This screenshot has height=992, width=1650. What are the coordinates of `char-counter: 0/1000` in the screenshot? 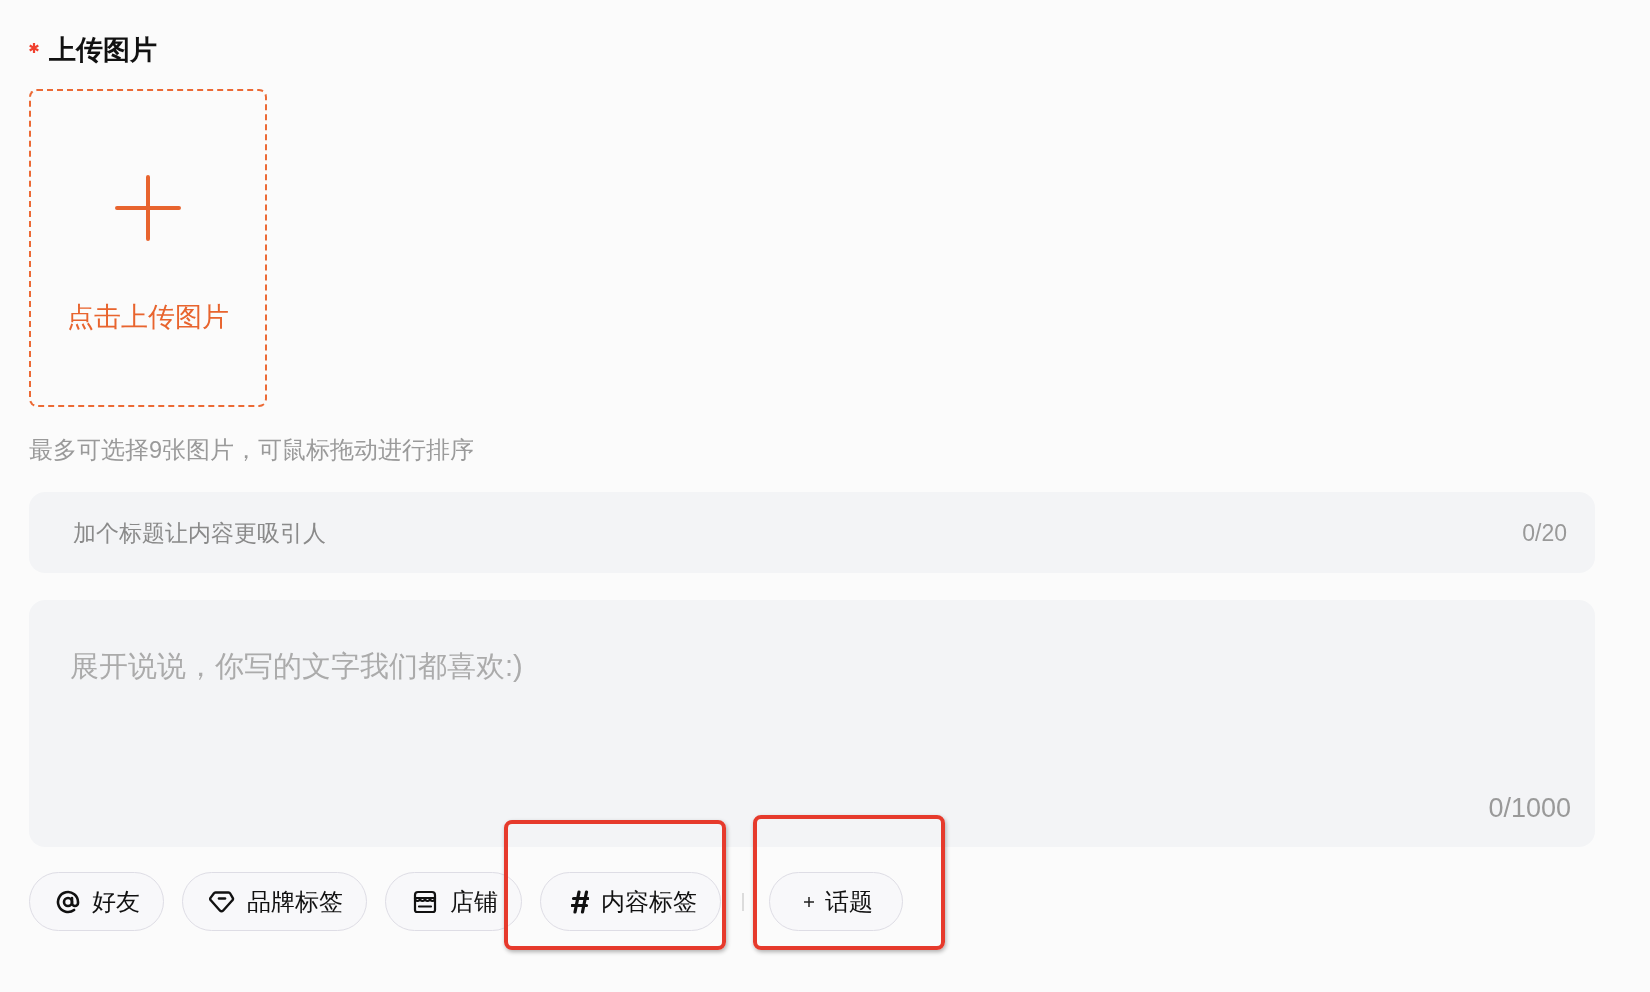 It's located at (1529, 808).